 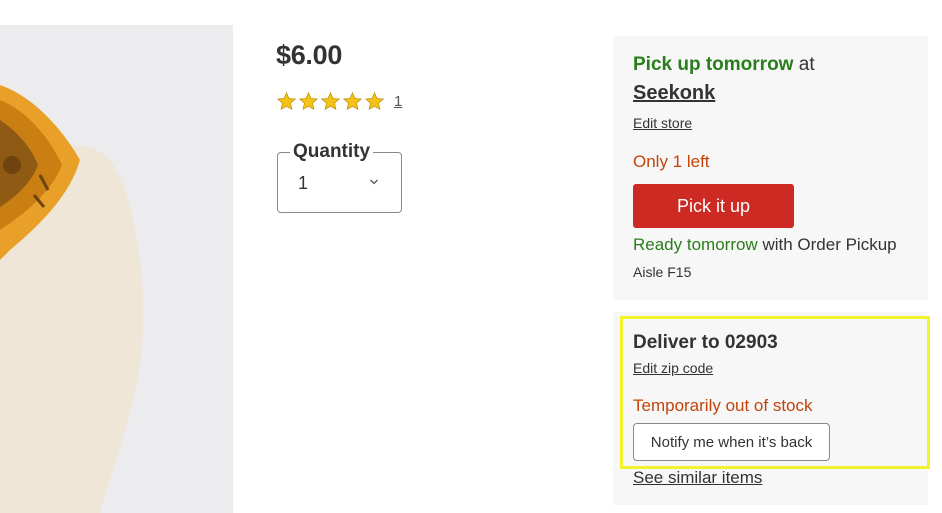 I want to click on pickup-at: at, so click(x=804, y=64).